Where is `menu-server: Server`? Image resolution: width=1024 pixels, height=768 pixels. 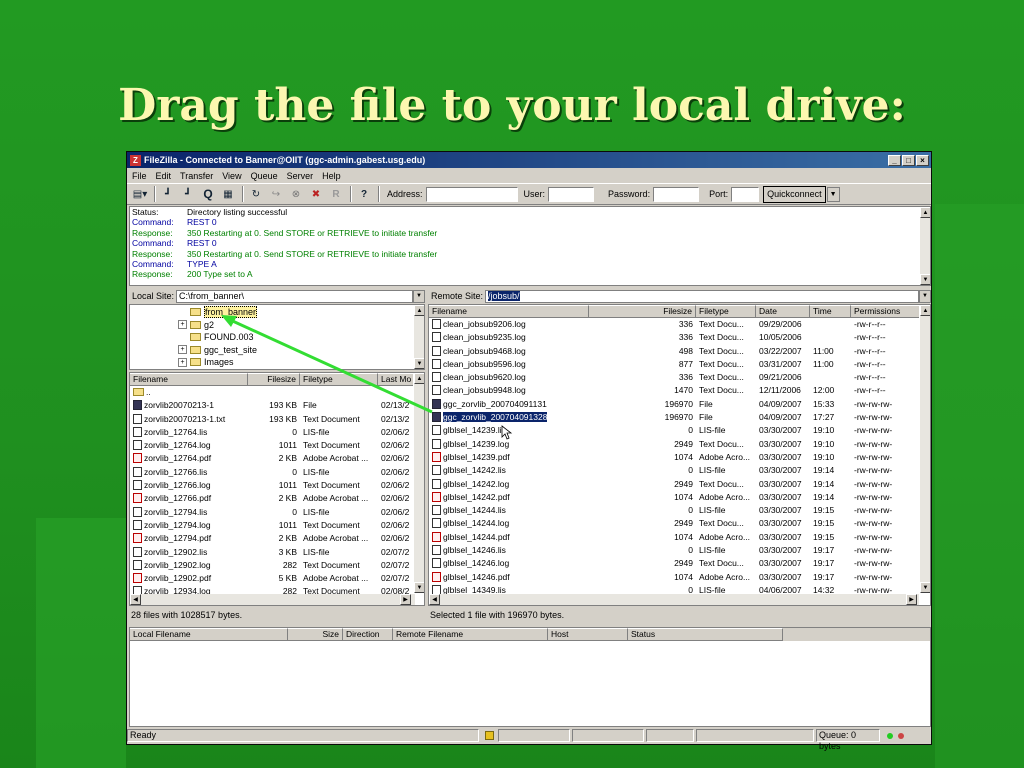
menu-server: Server is located at coordinates (300, 176).